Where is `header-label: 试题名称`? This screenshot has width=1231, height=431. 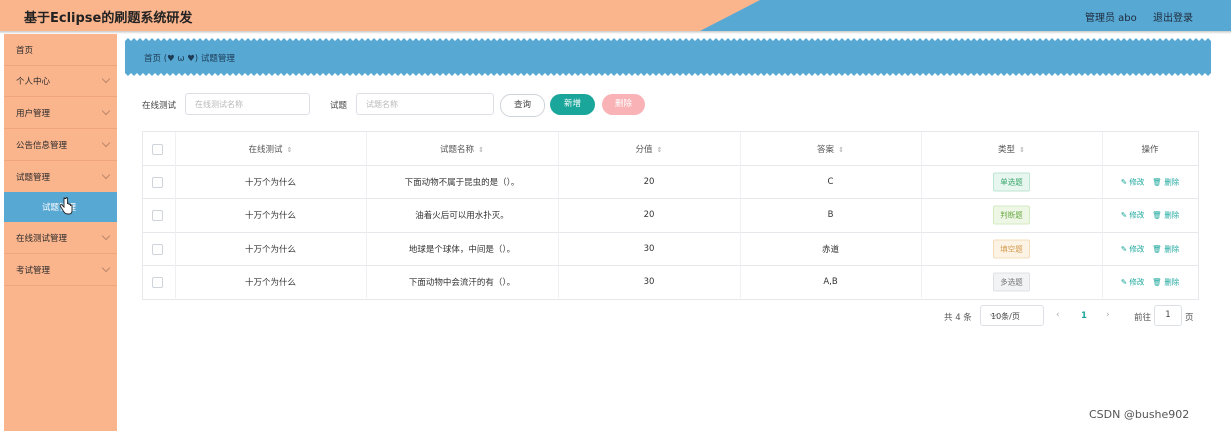 header-label: 试题名称 is located at coordinates (457, 149).